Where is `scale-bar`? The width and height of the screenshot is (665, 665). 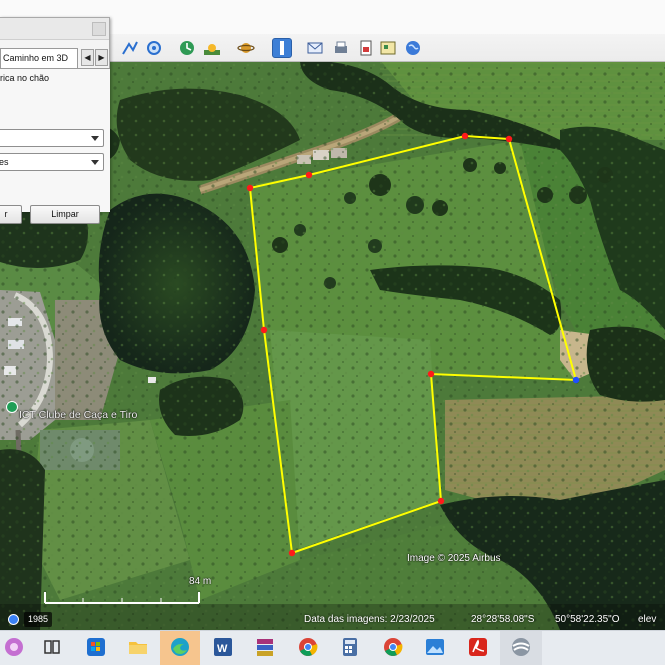 scale-bar is located at coordinates (122, 598).